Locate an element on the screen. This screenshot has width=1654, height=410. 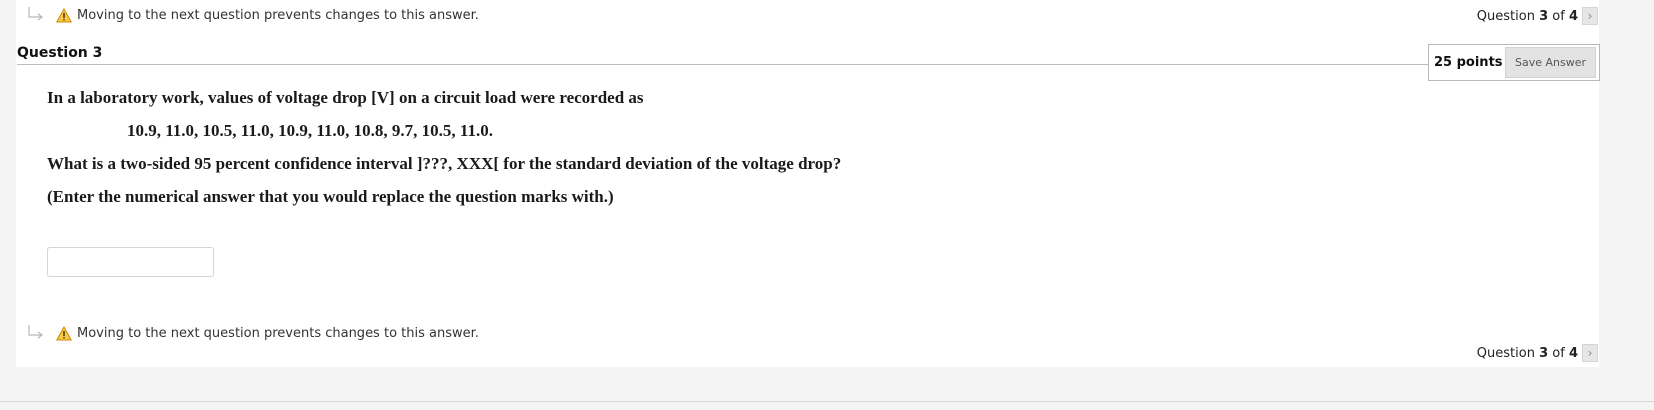
question-title: Question 3 is located at coordinates (60, 53).